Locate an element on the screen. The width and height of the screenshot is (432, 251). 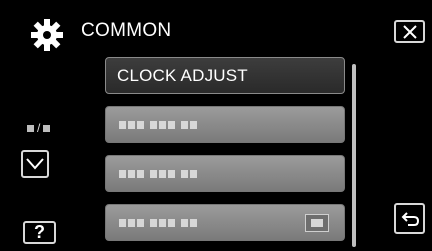
menu-item-icon is located at coordinates (317, 223).